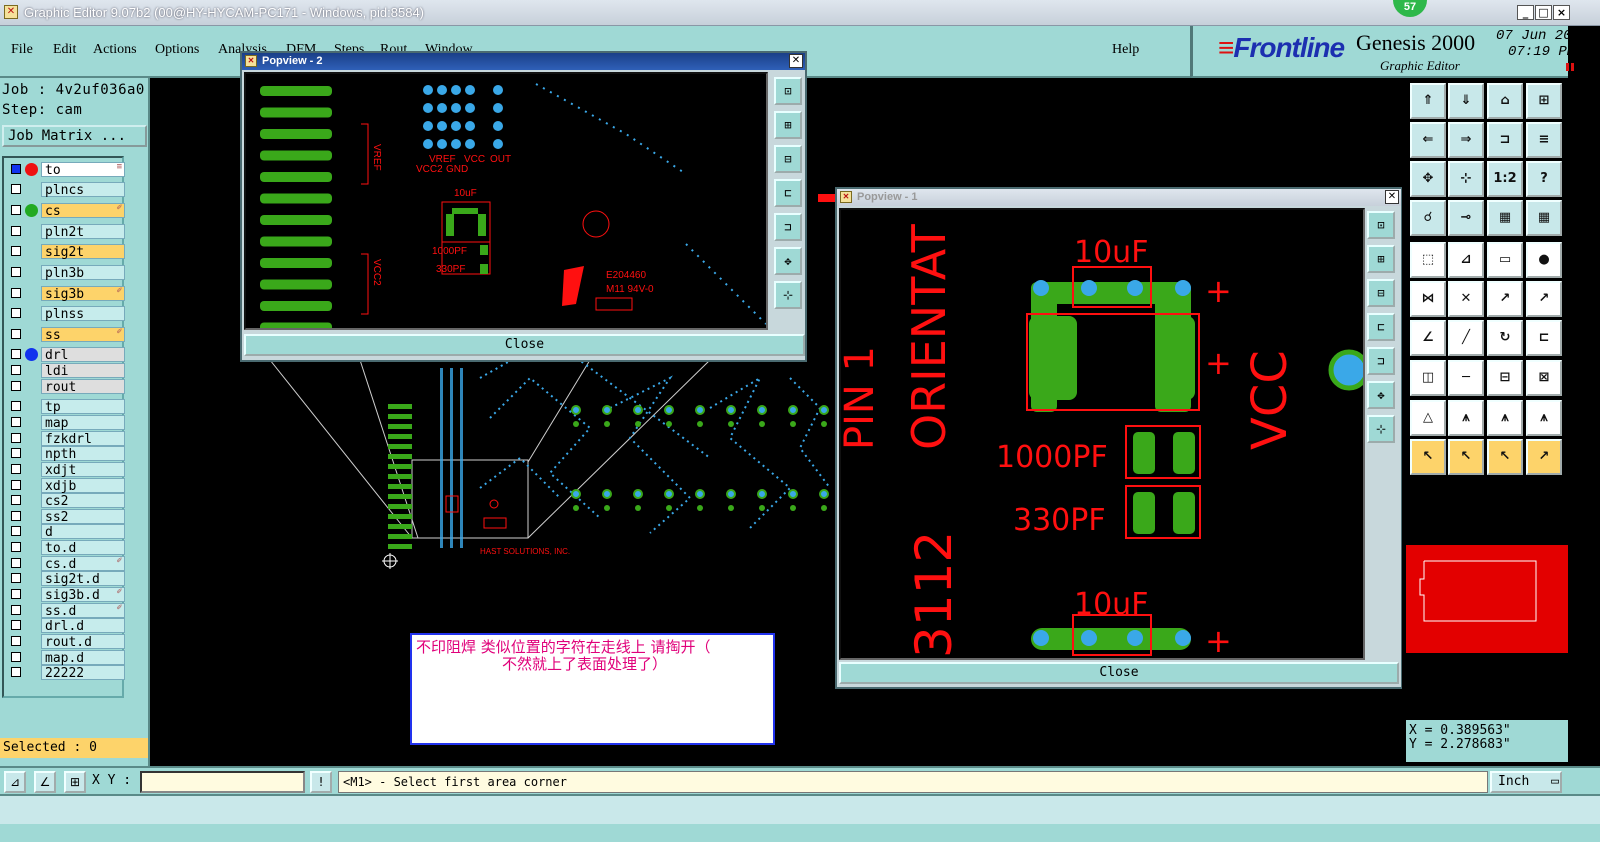 The height and width of the screenshot is (842, 1600). Describe the element at coordinates (22, 50) in the screenshot. I see `menu-file: File` at that location.